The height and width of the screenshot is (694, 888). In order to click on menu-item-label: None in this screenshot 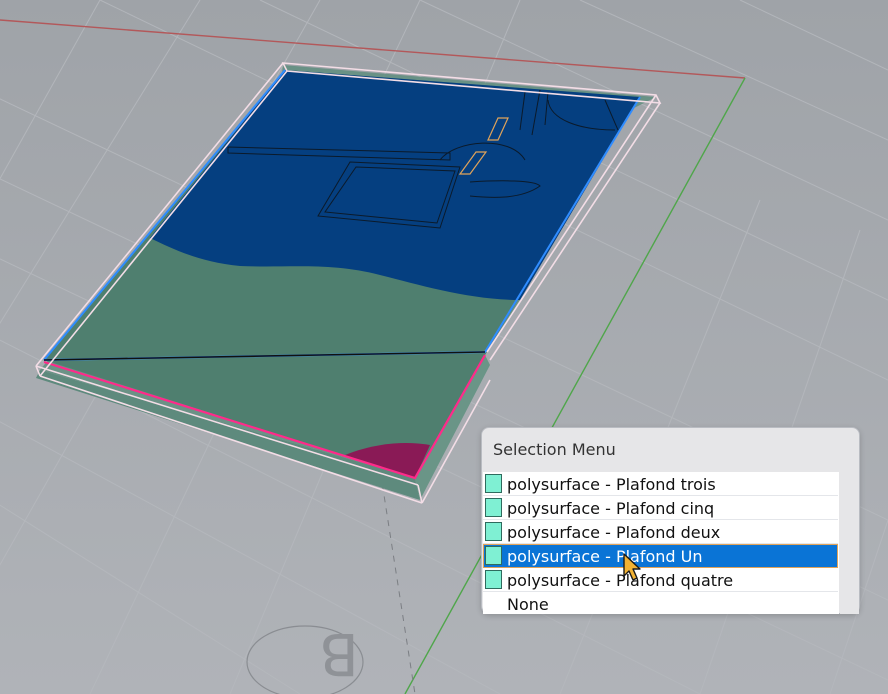, I will do `click(528, 604)`.